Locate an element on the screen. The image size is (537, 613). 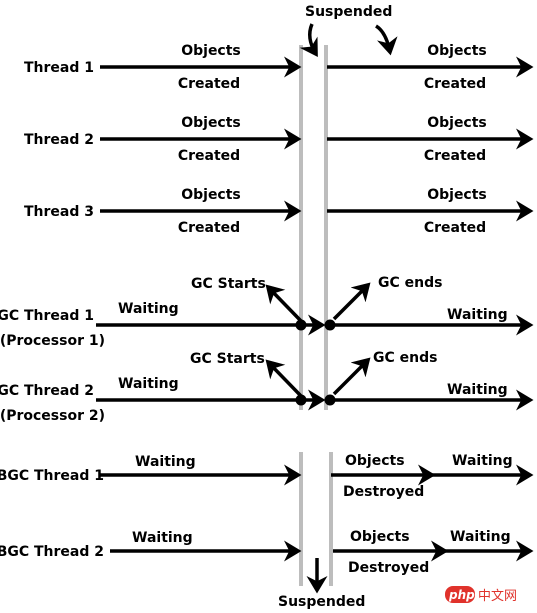
thread-label: Thread 2 is located at coordinates (59, 140).